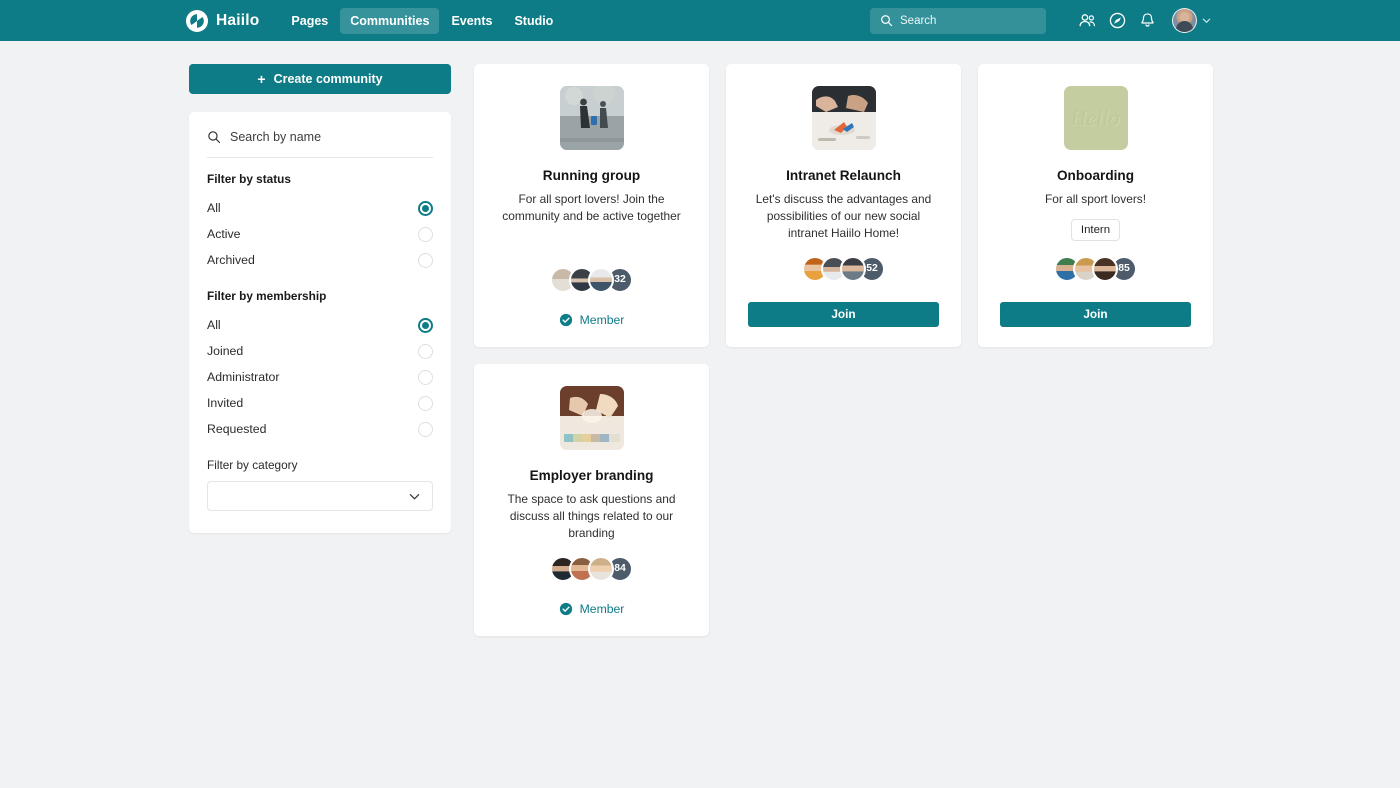 This screenshot has height=788, width=1400. I want to click on user-menu, so click(1192, 20).